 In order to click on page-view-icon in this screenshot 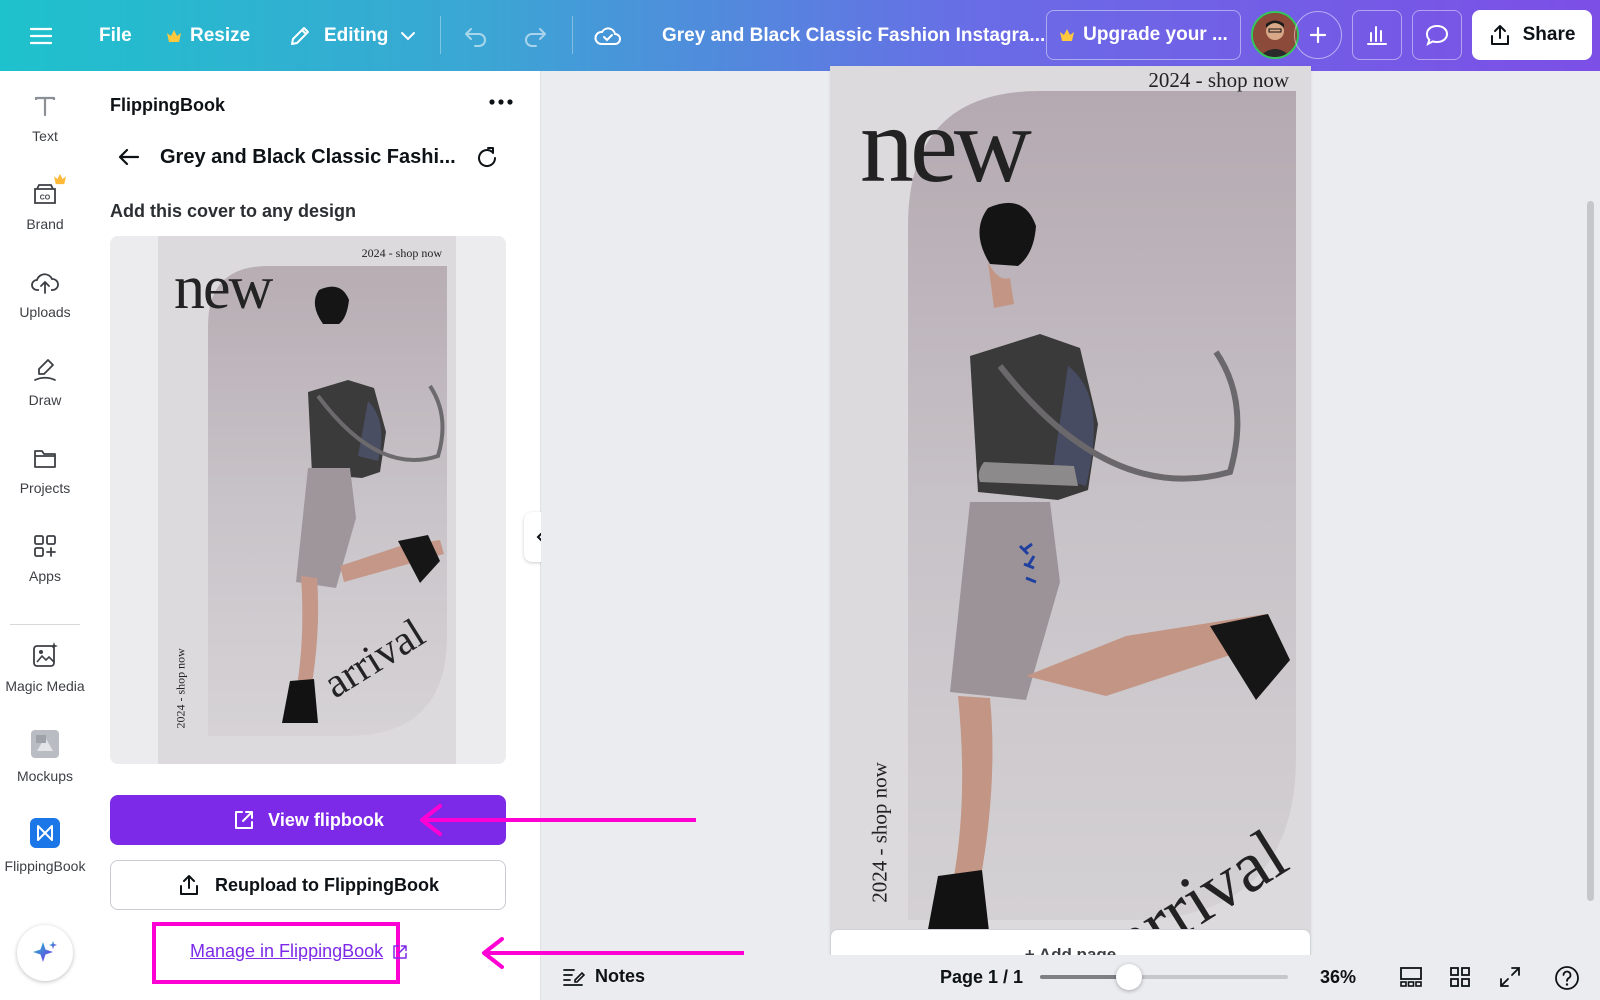, I will do `click(1411, 977)`.